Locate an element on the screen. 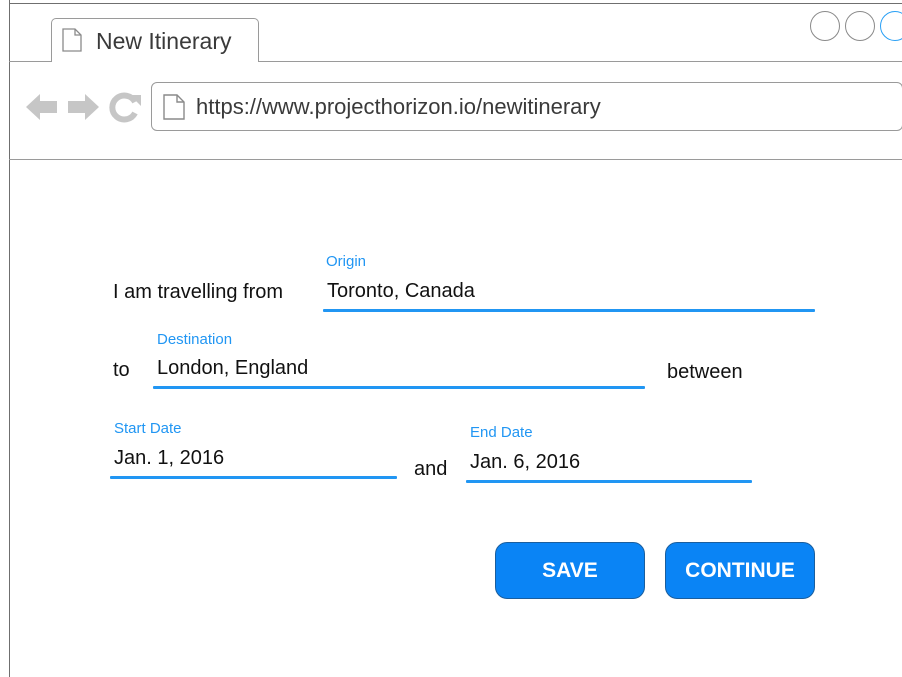  origin-underline is located at coordinates (569, 310).